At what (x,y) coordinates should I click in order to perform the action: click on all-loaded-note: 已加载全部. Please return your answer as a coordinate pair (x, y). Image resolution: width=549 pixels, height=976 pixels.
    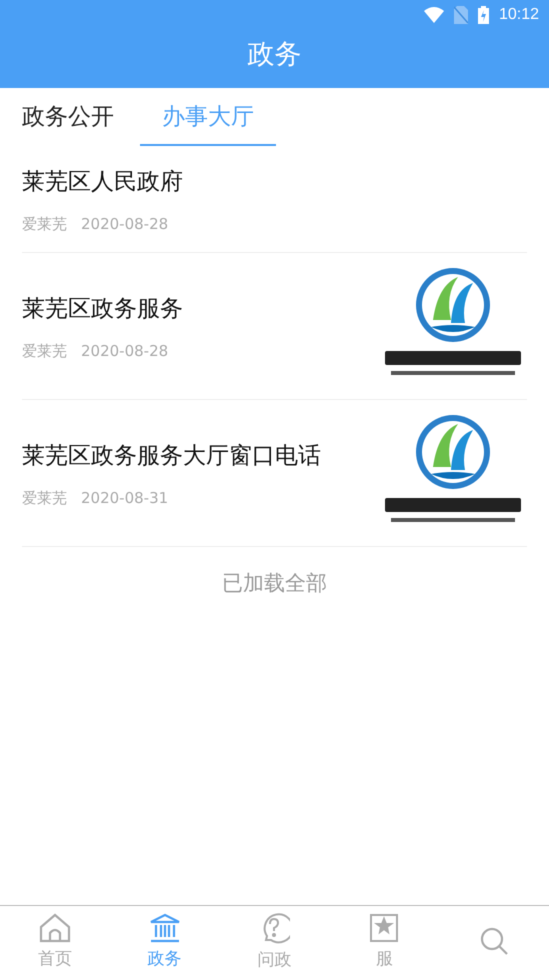
    Looking at the image, I should click on (274, 583).